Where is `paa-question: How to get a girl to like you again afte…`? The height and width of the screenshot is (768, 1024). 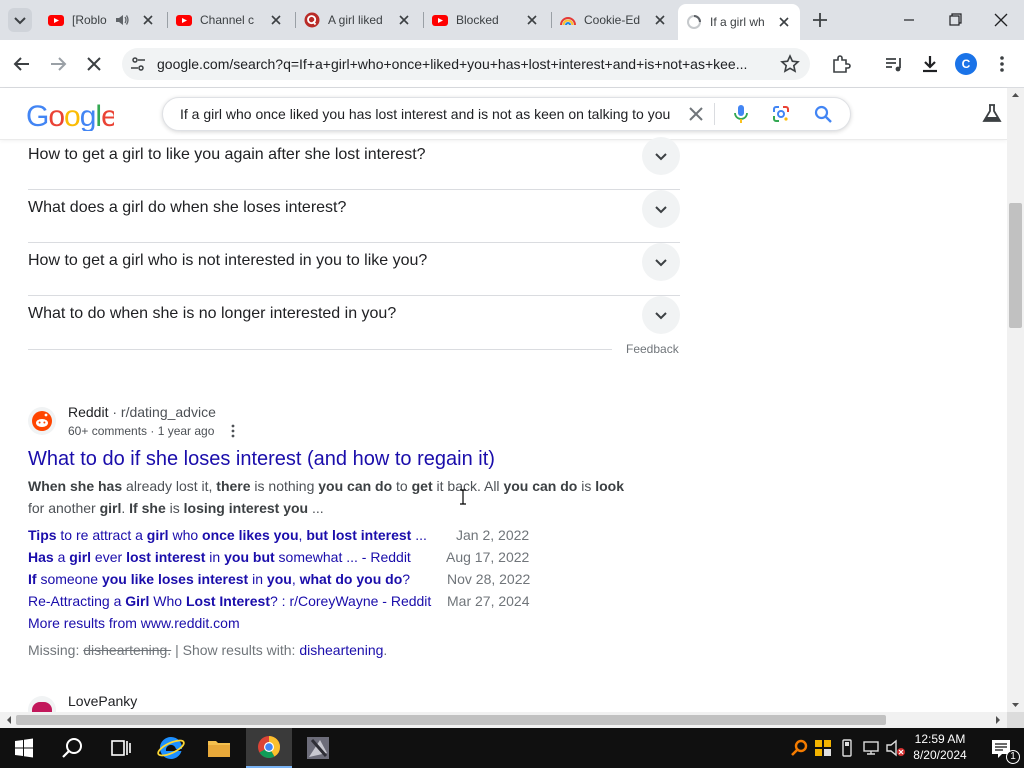
paa-question: How to get a girl to like you again afte… is located at coordinates (227, 155).